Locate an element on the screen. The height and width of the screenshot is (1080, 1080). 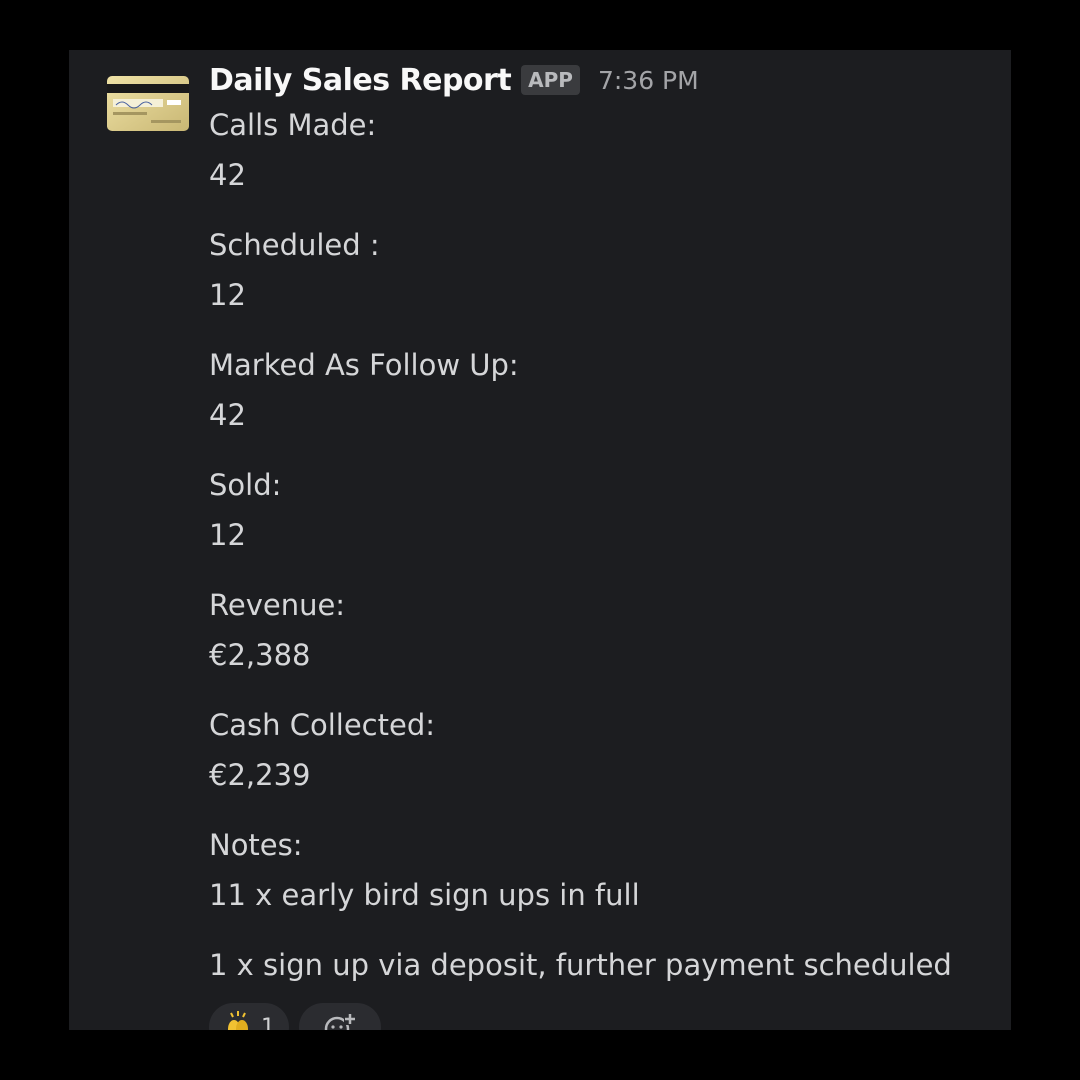
app-avatar is located at coordinates (148, 103).